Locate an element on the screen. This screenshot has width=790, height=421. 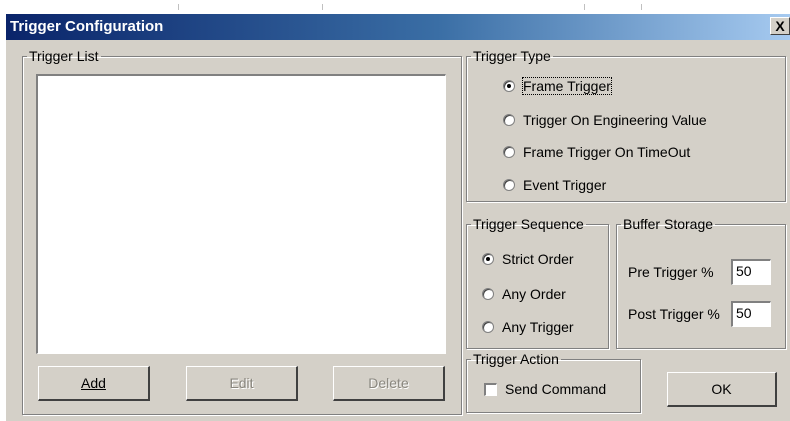
radio-strict-order: Strict Order is located at coordinates (528, 259).